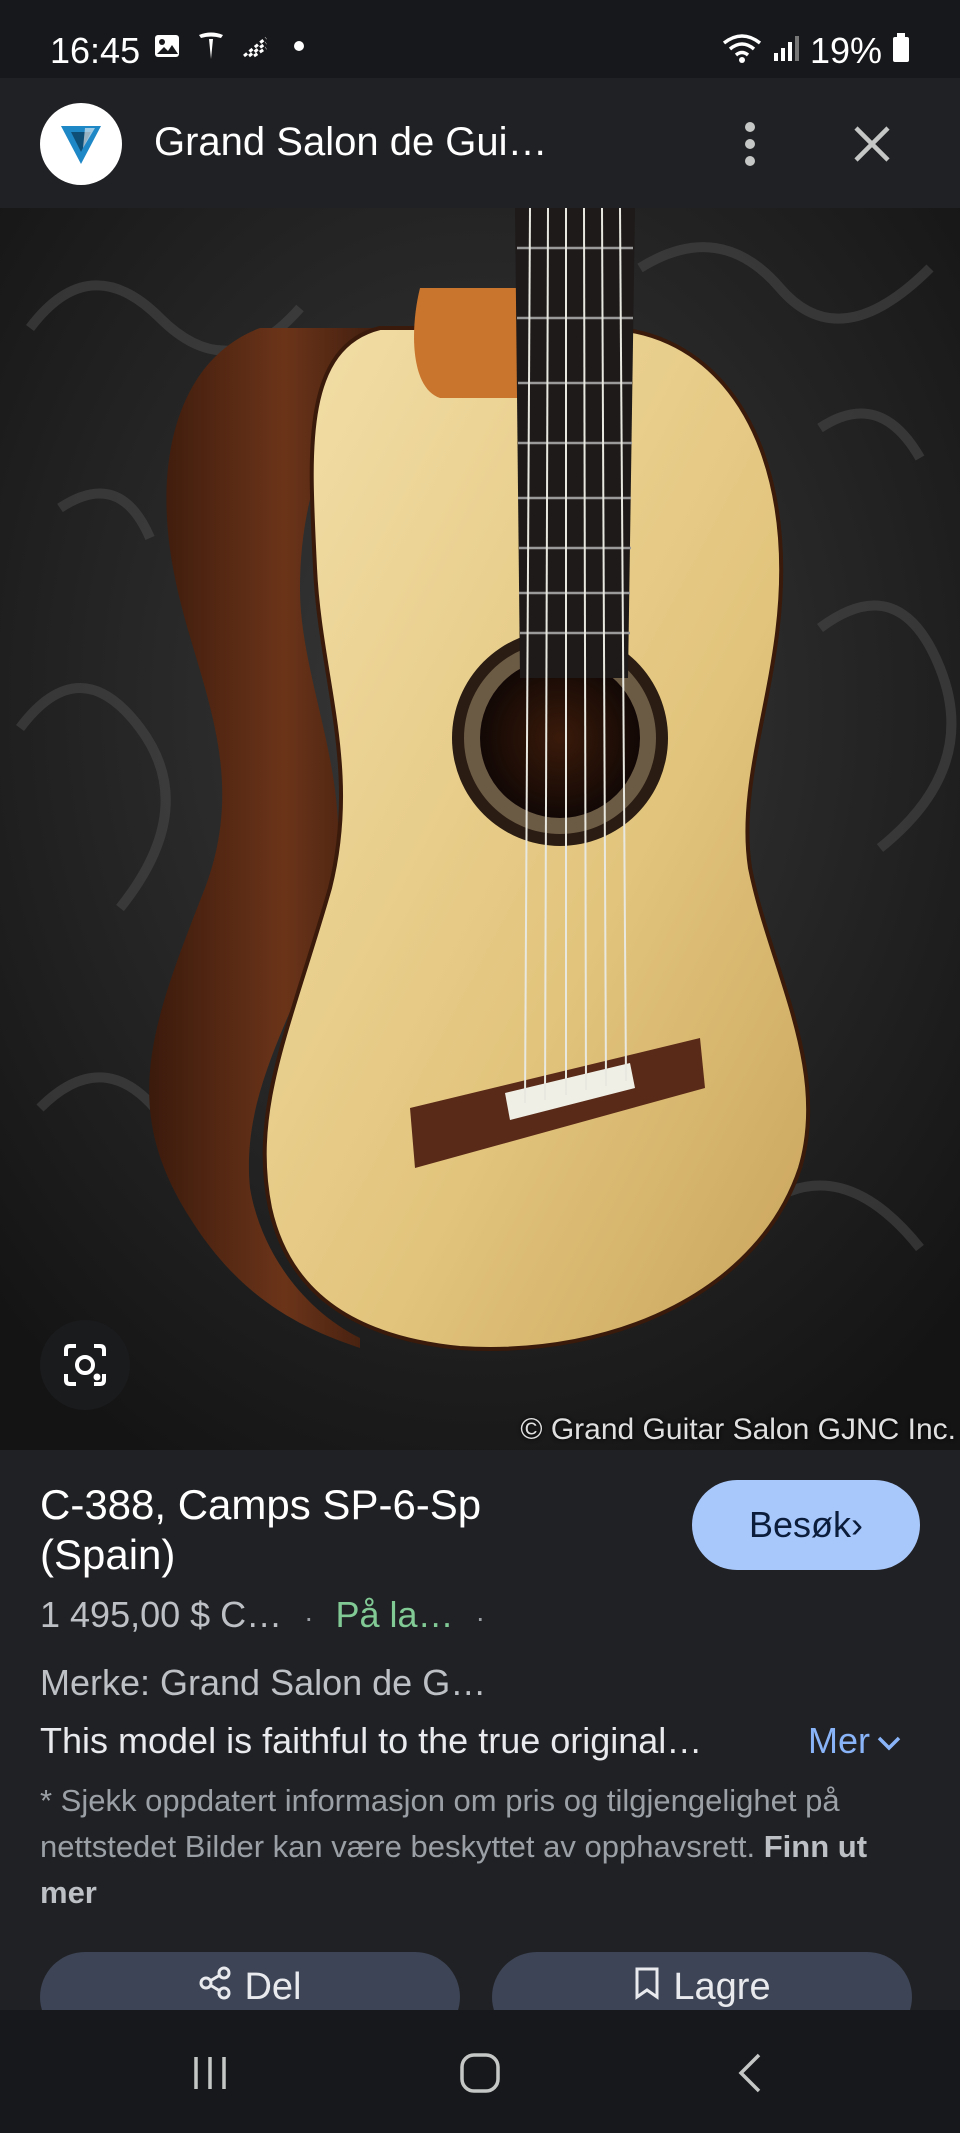 The image size is (960, 2133). Describe the element at coordinates (806, 1525) in the screenshot. I see `visit-button: Besøk›` at that location.